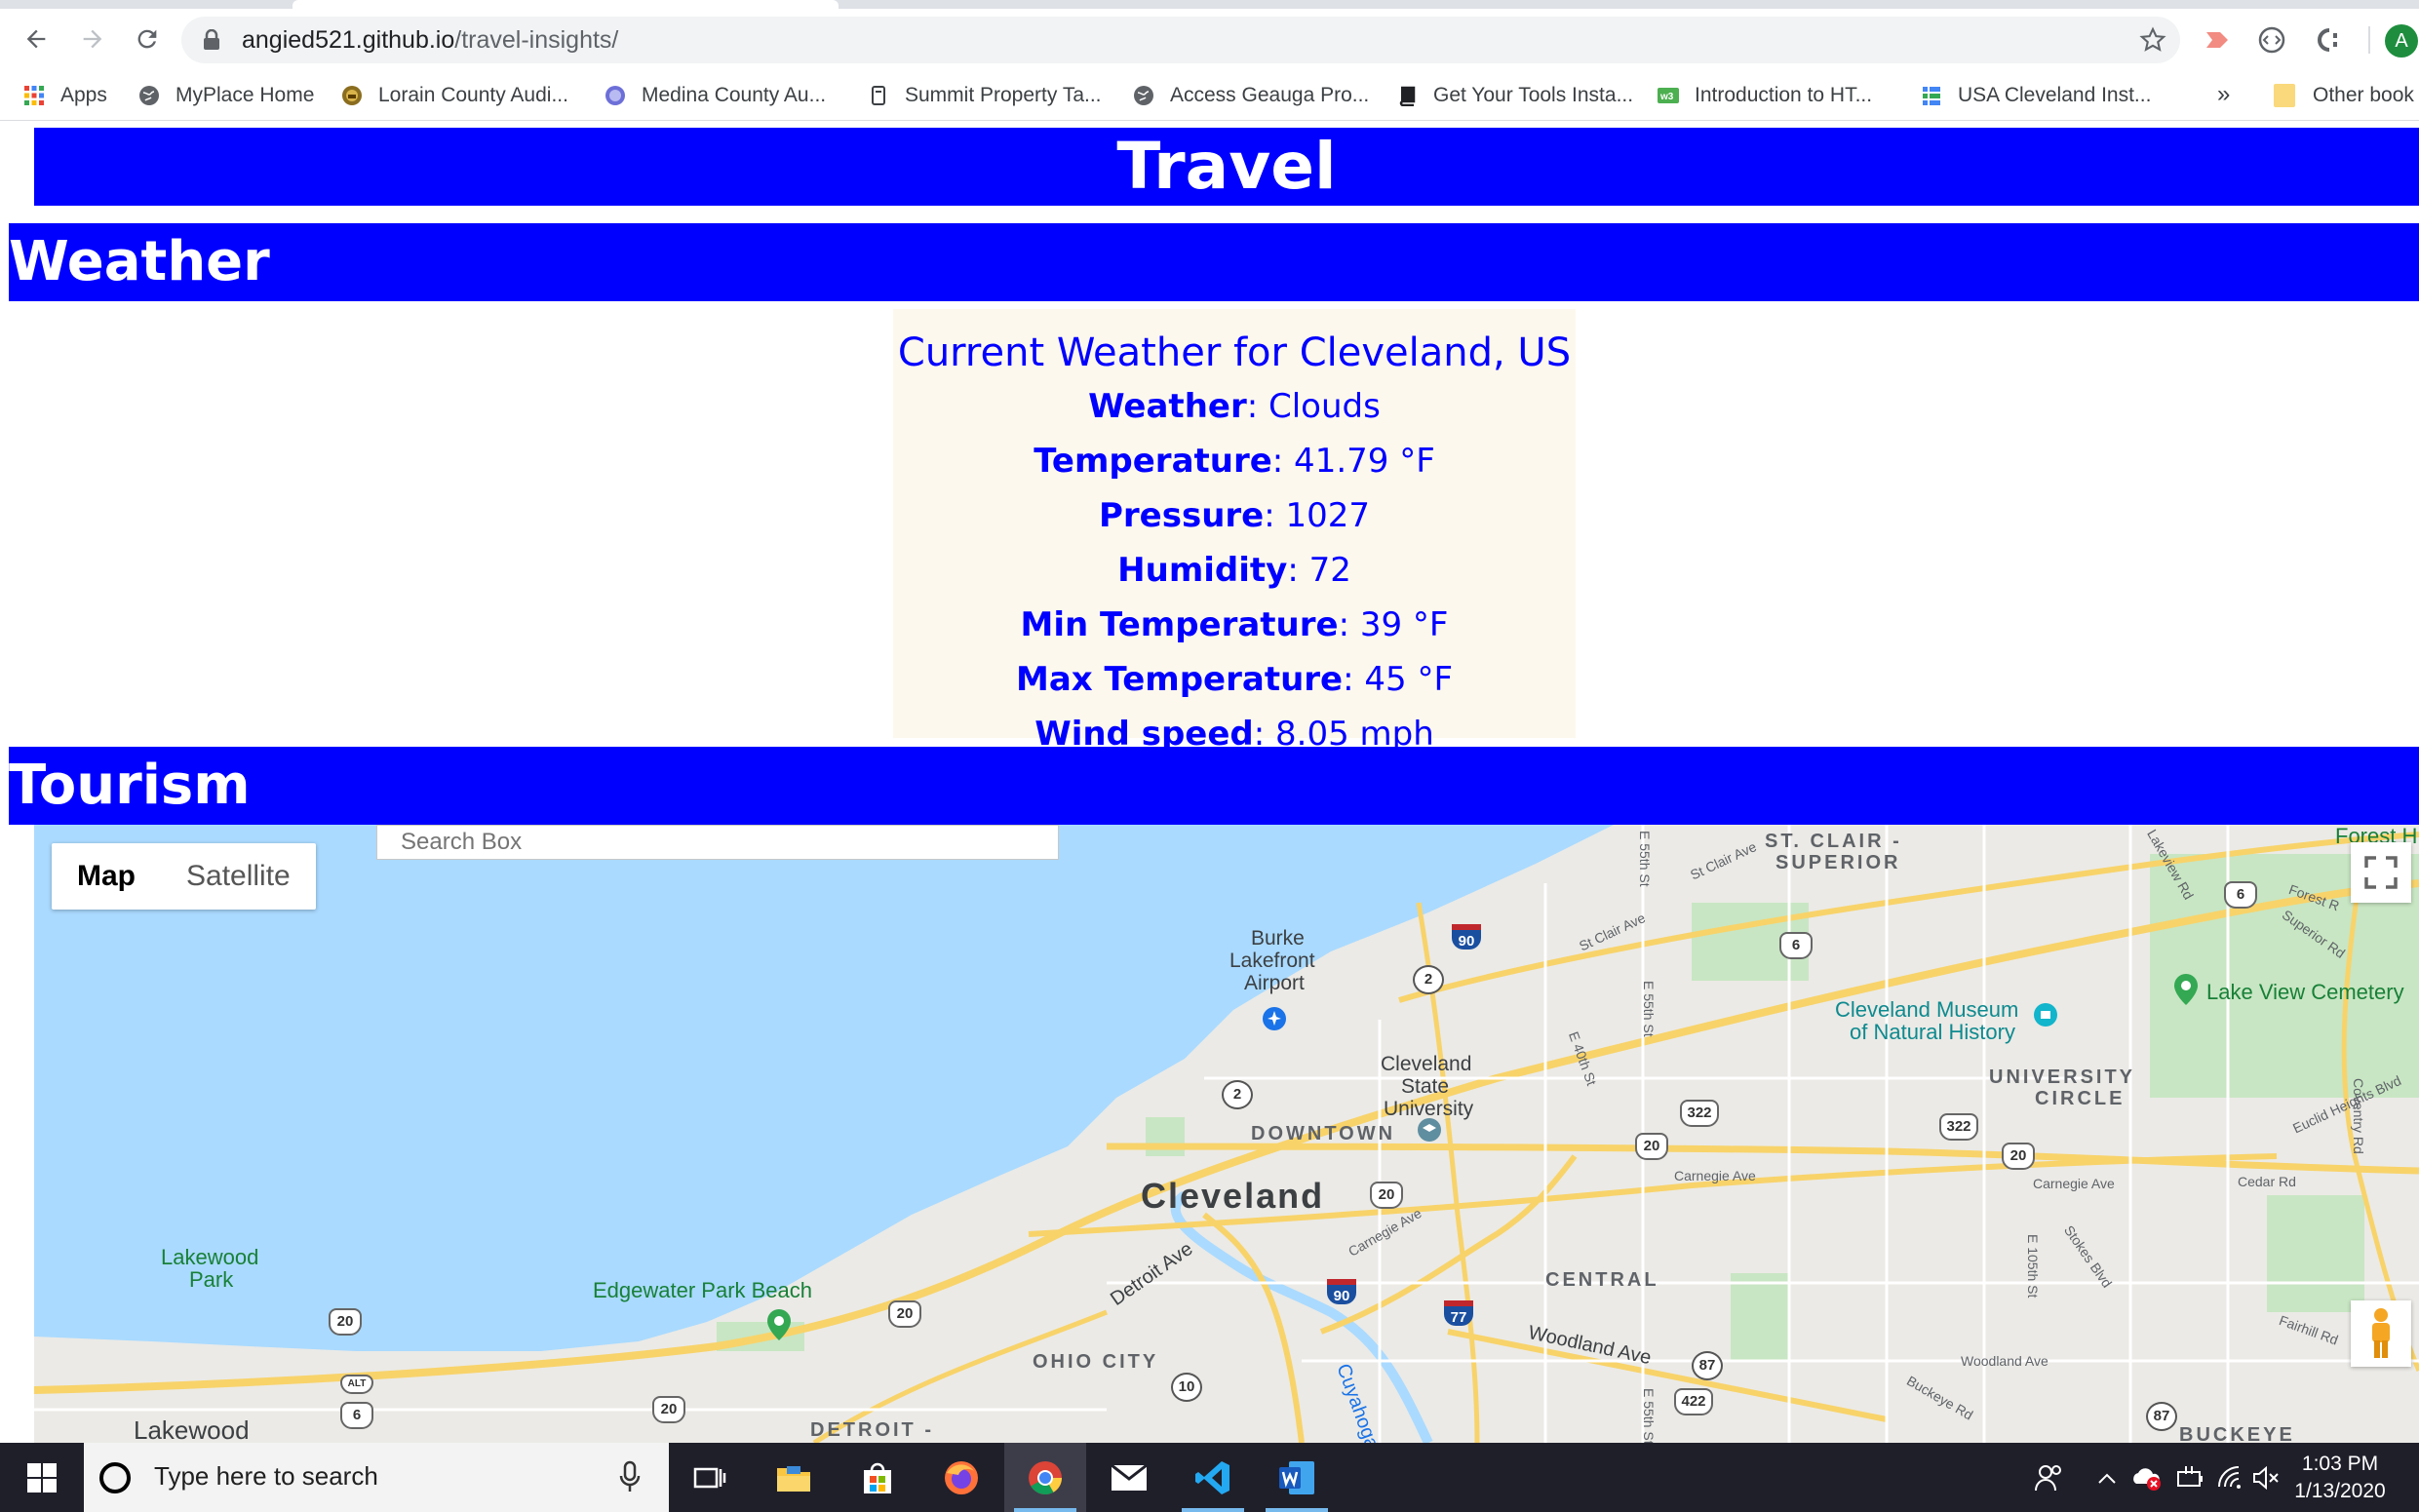 The width and height of the screenshot is (2419, 1512). What do you see at coordinates (2223, 94) in the screenshot?
I see `bookmarks-overflow-button: »` at bounding box center [2223, 94].